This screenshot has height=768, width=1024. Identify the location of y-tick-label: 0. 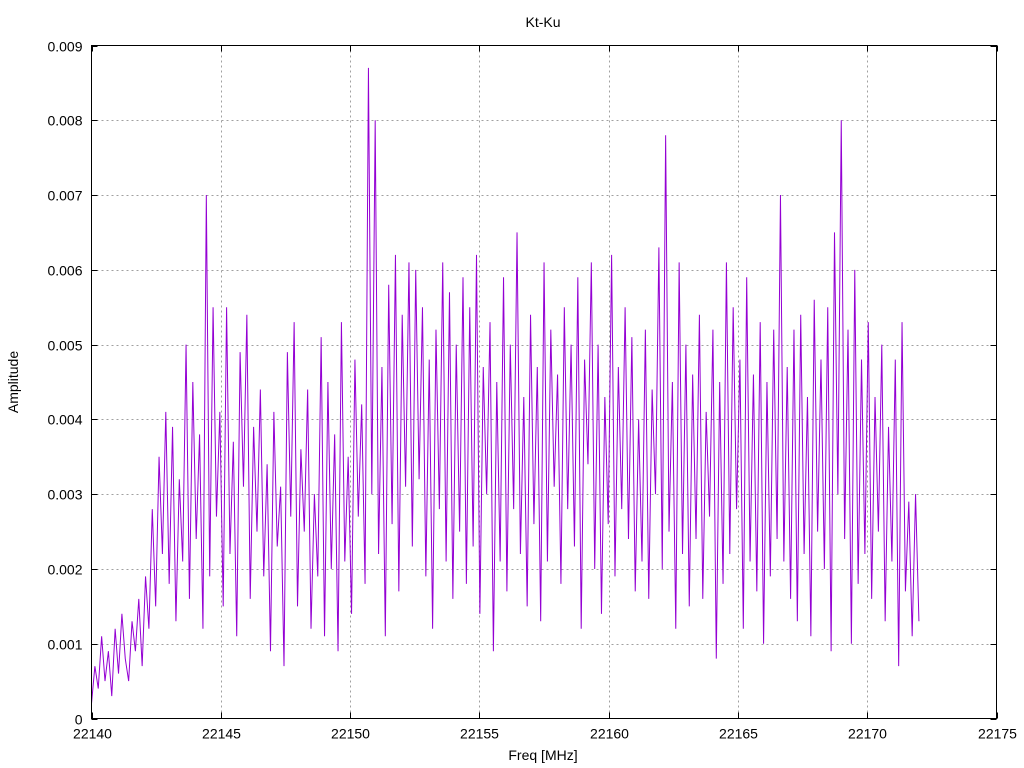
(79, 720).